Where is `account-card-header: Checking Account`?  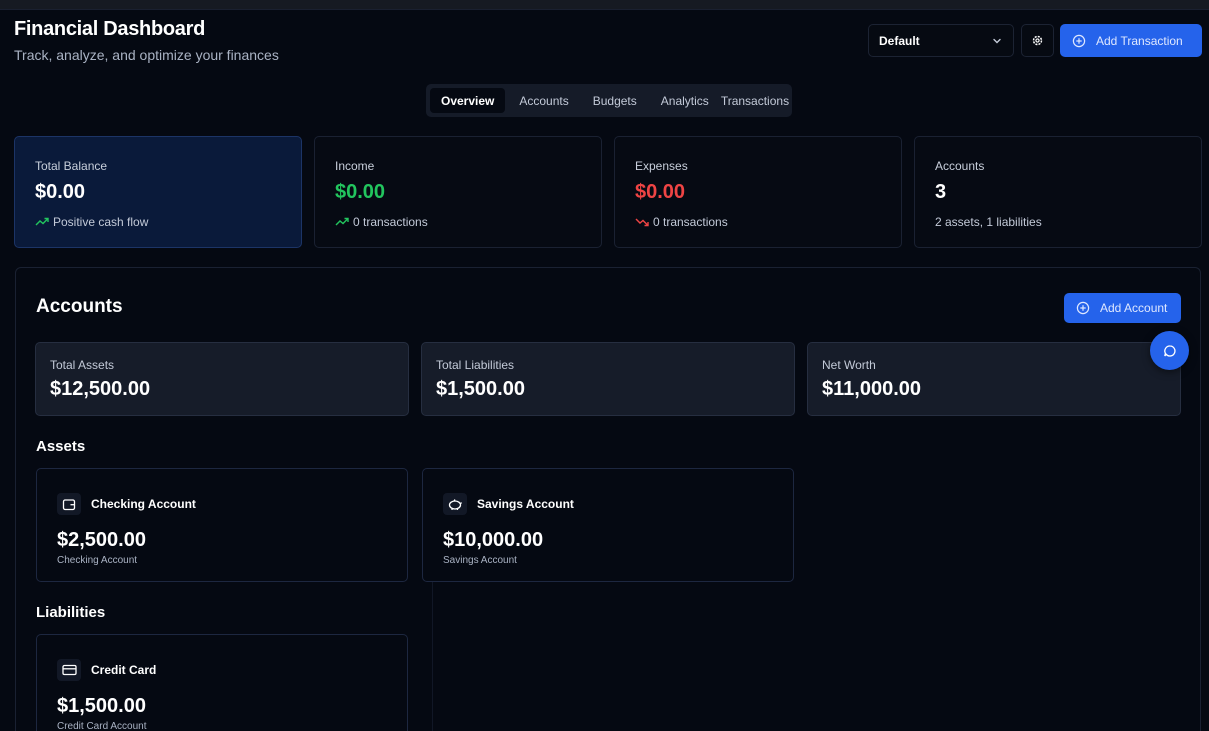
account-card-header: Checking Account is located at coordinates (222, 504).